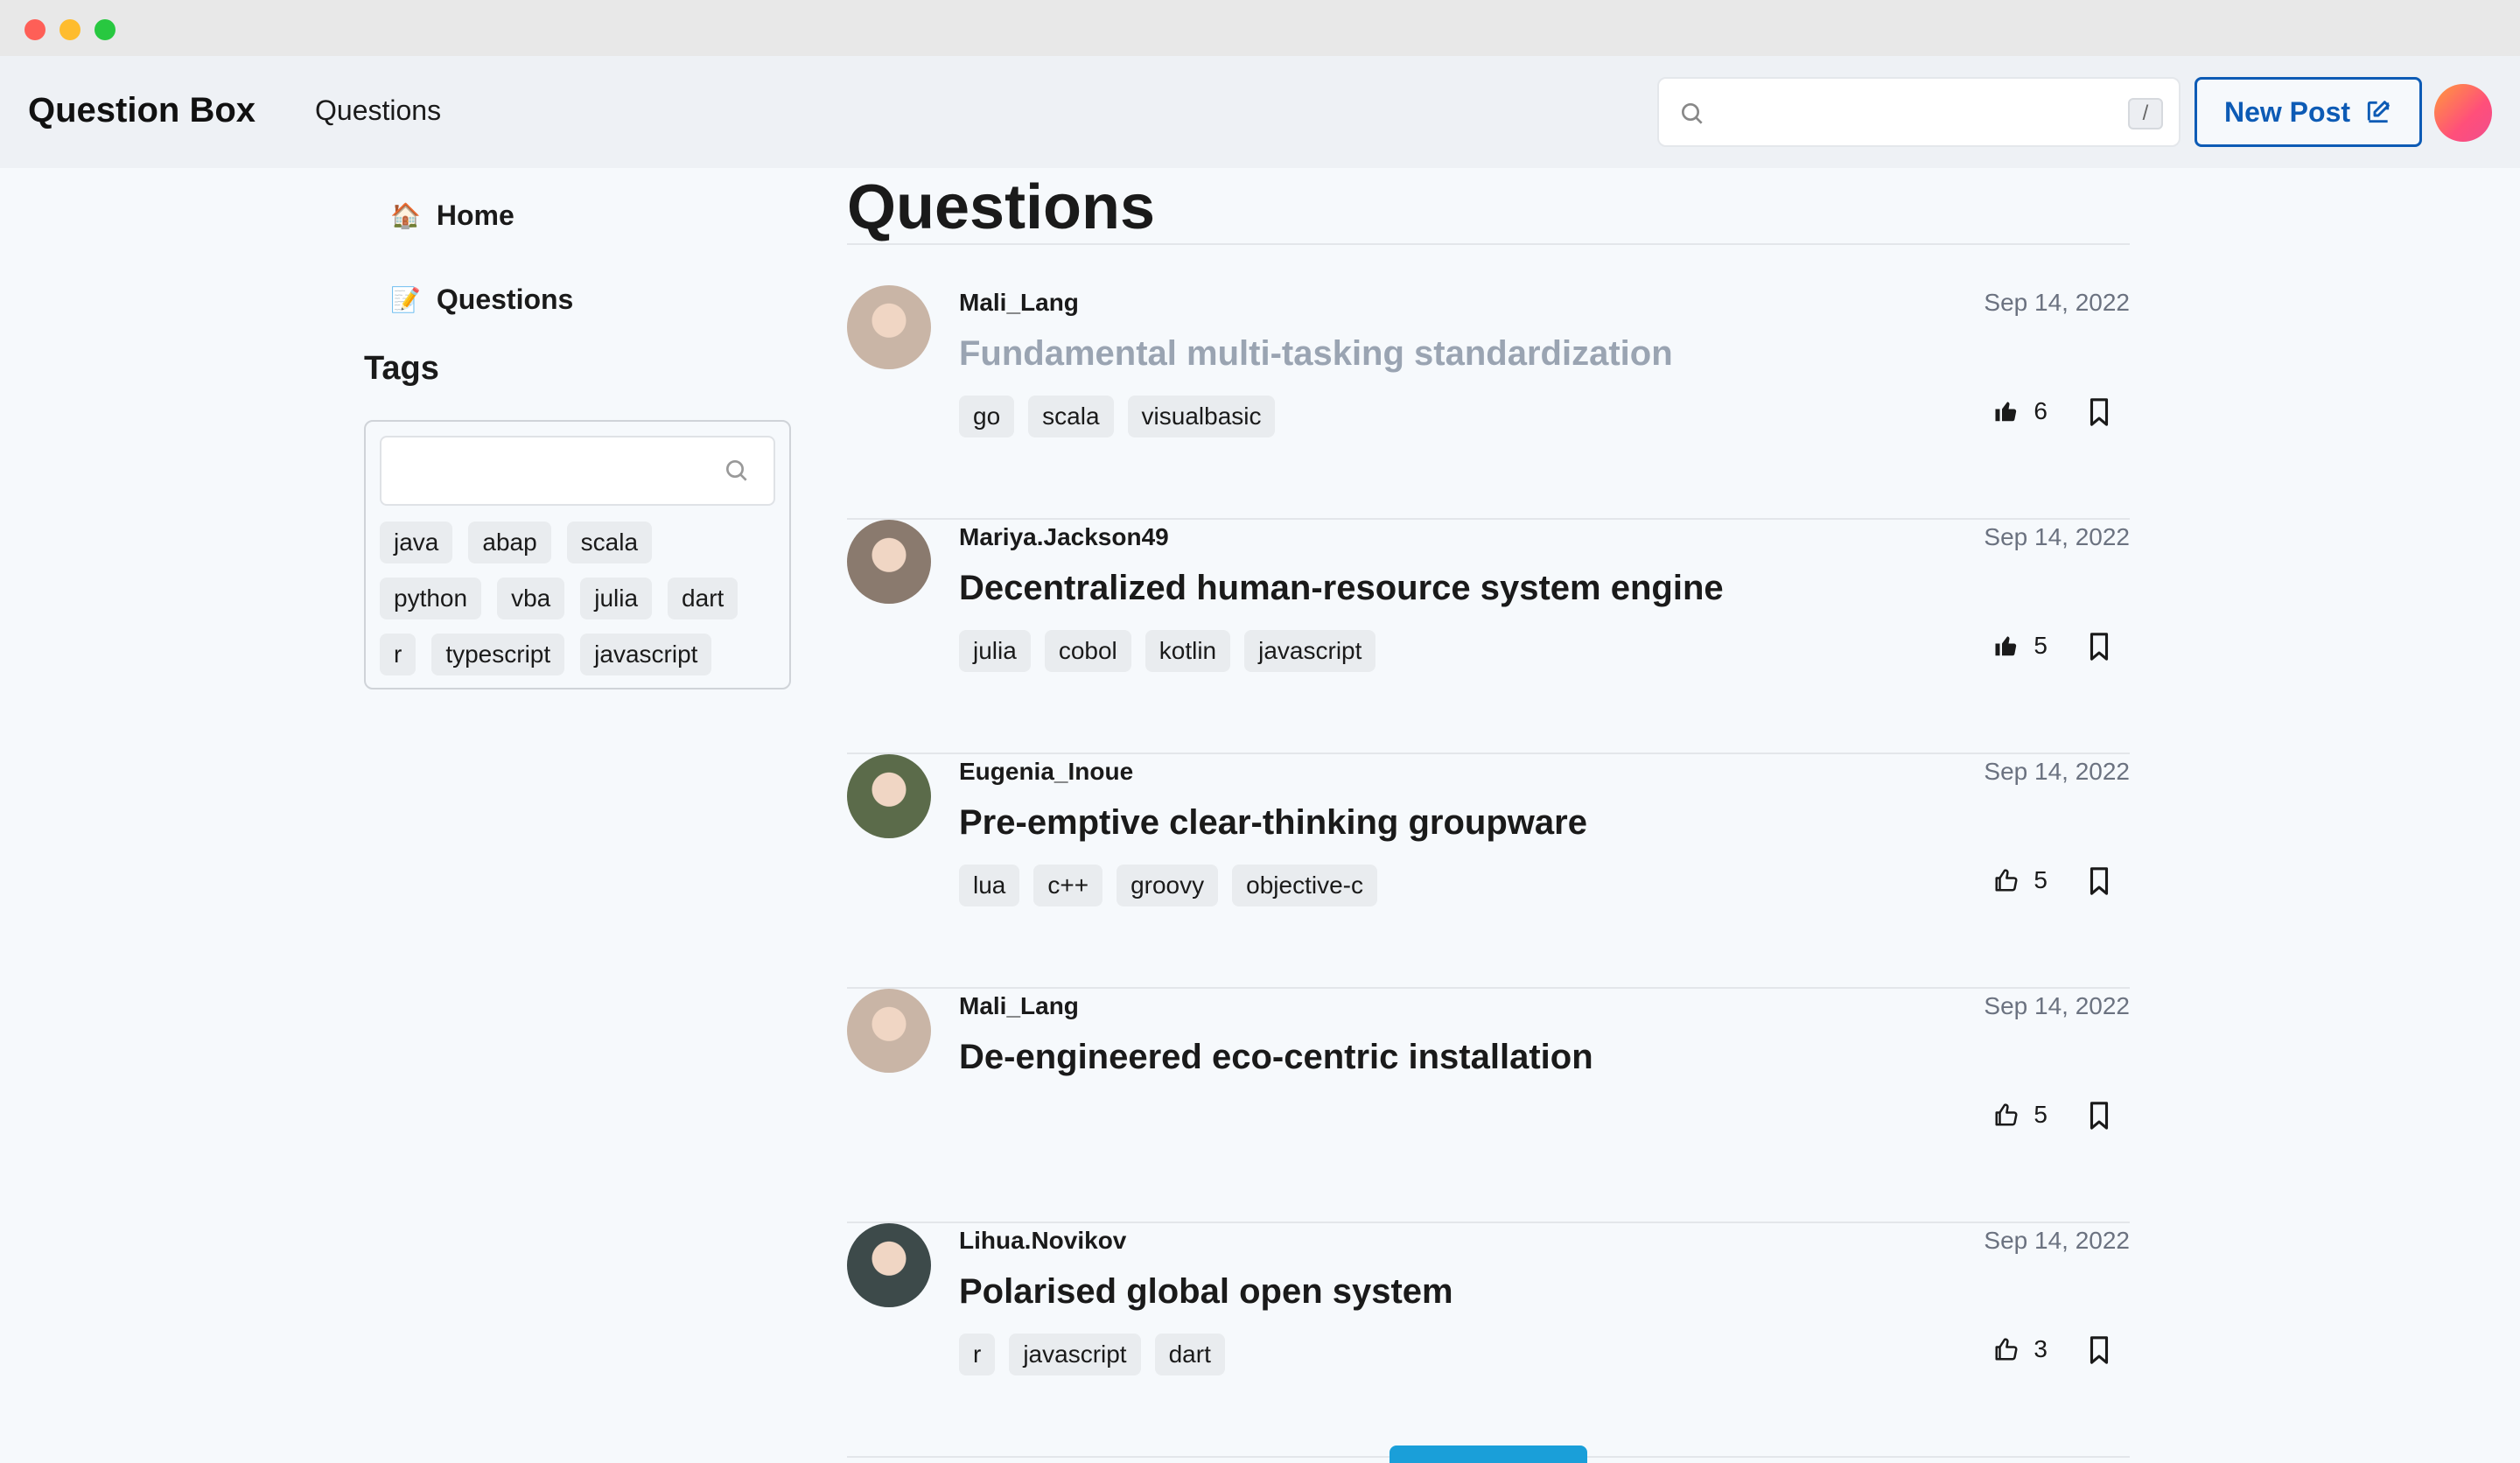 This screenshot has width=2520, height=1463. What do you see at coordinates (1206, 1292) in the screenshot?
I see `question-title: Polarised global open system` at bounding box center [1206, 1292].